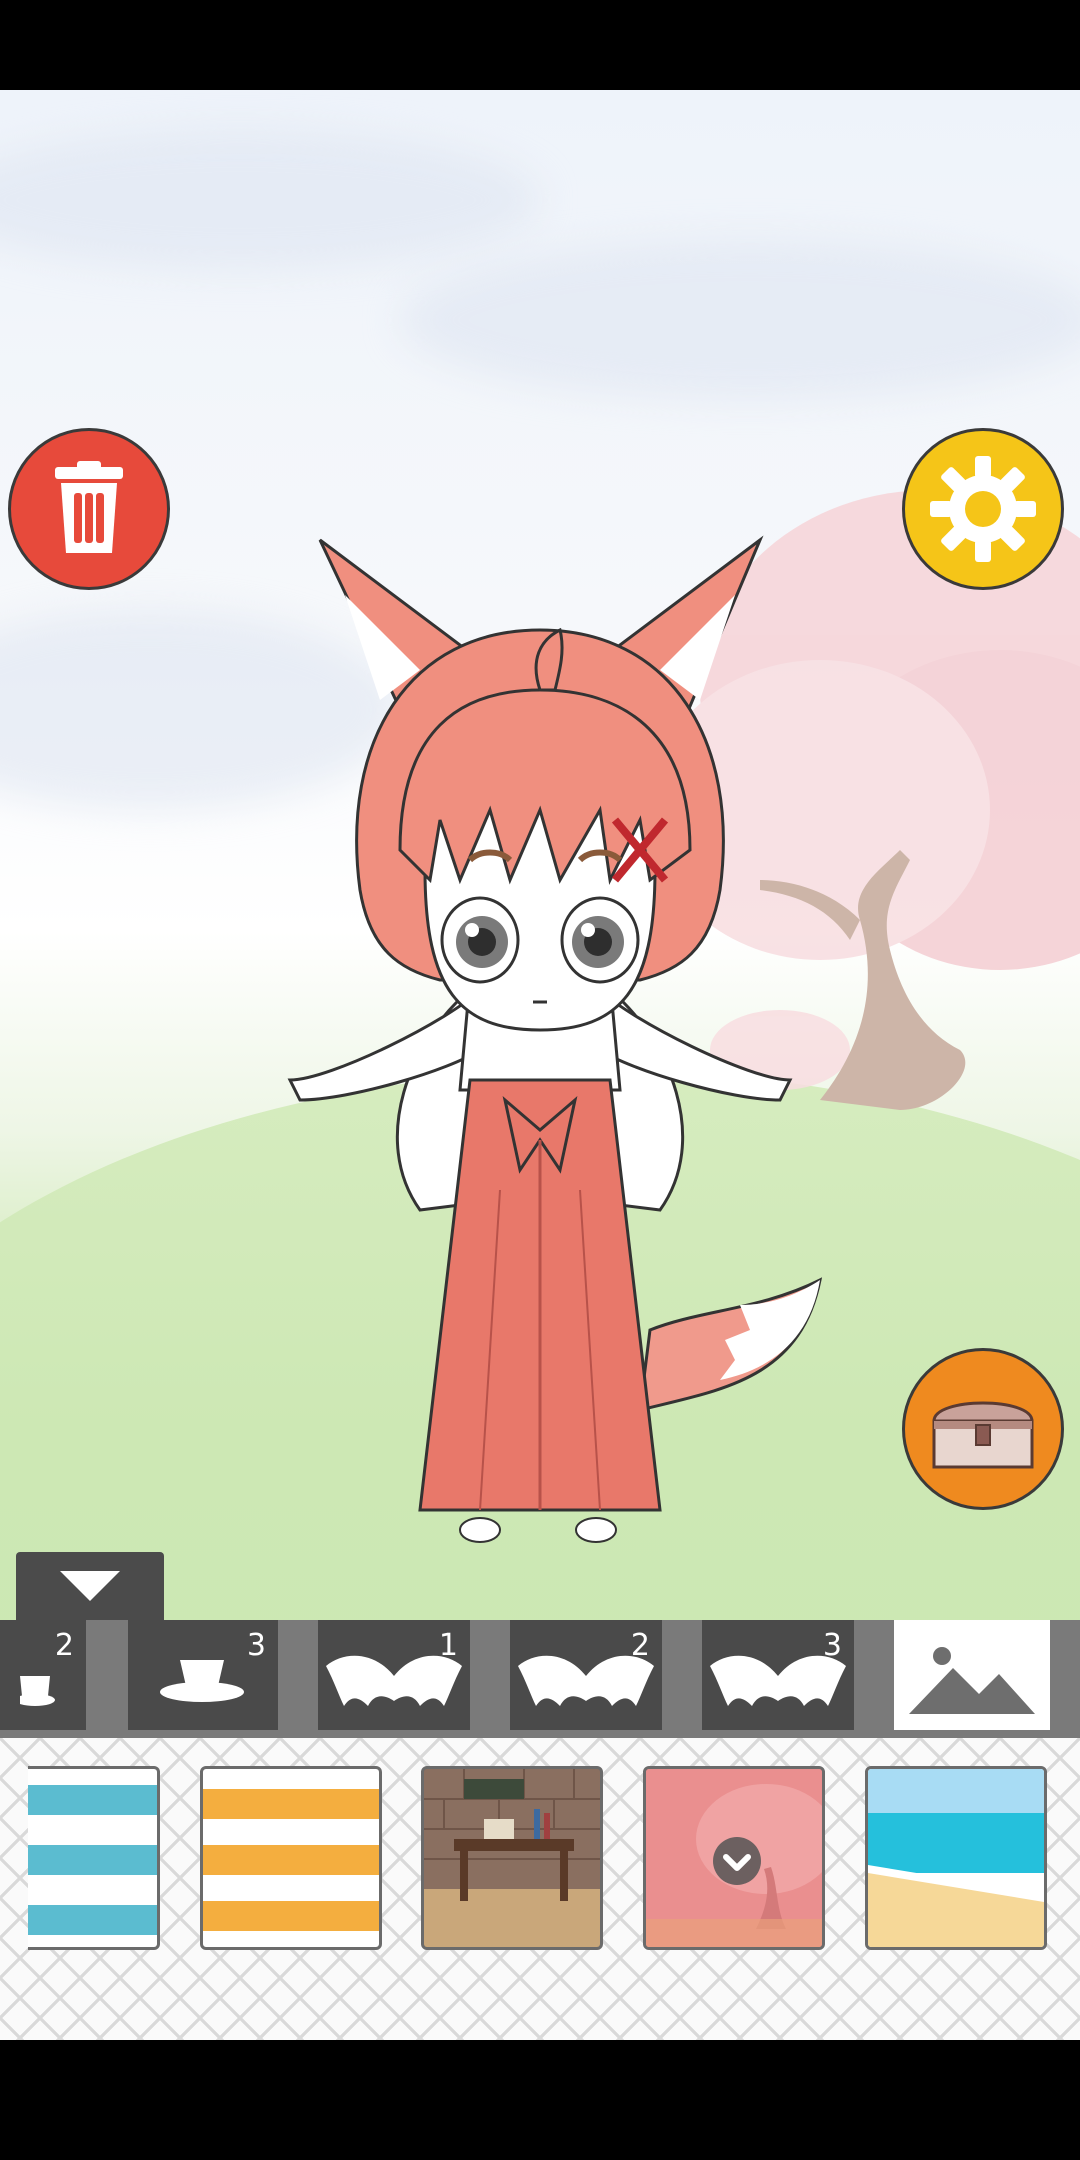 The height and width of the screenshot is (2160, 1080). I want to click on background-item-beach, so click(956, 1858).